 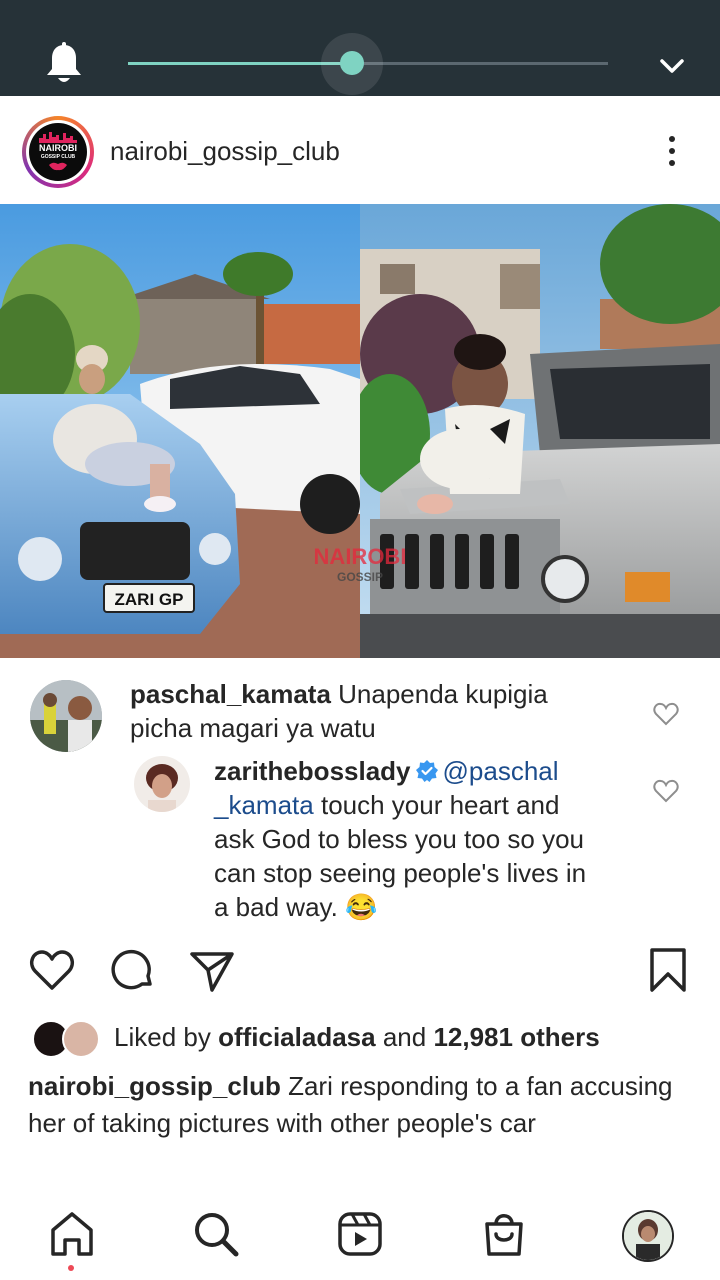 I want to click on comment-1-text-line1: Unapenda kupigia, so click(x=443, y=694).